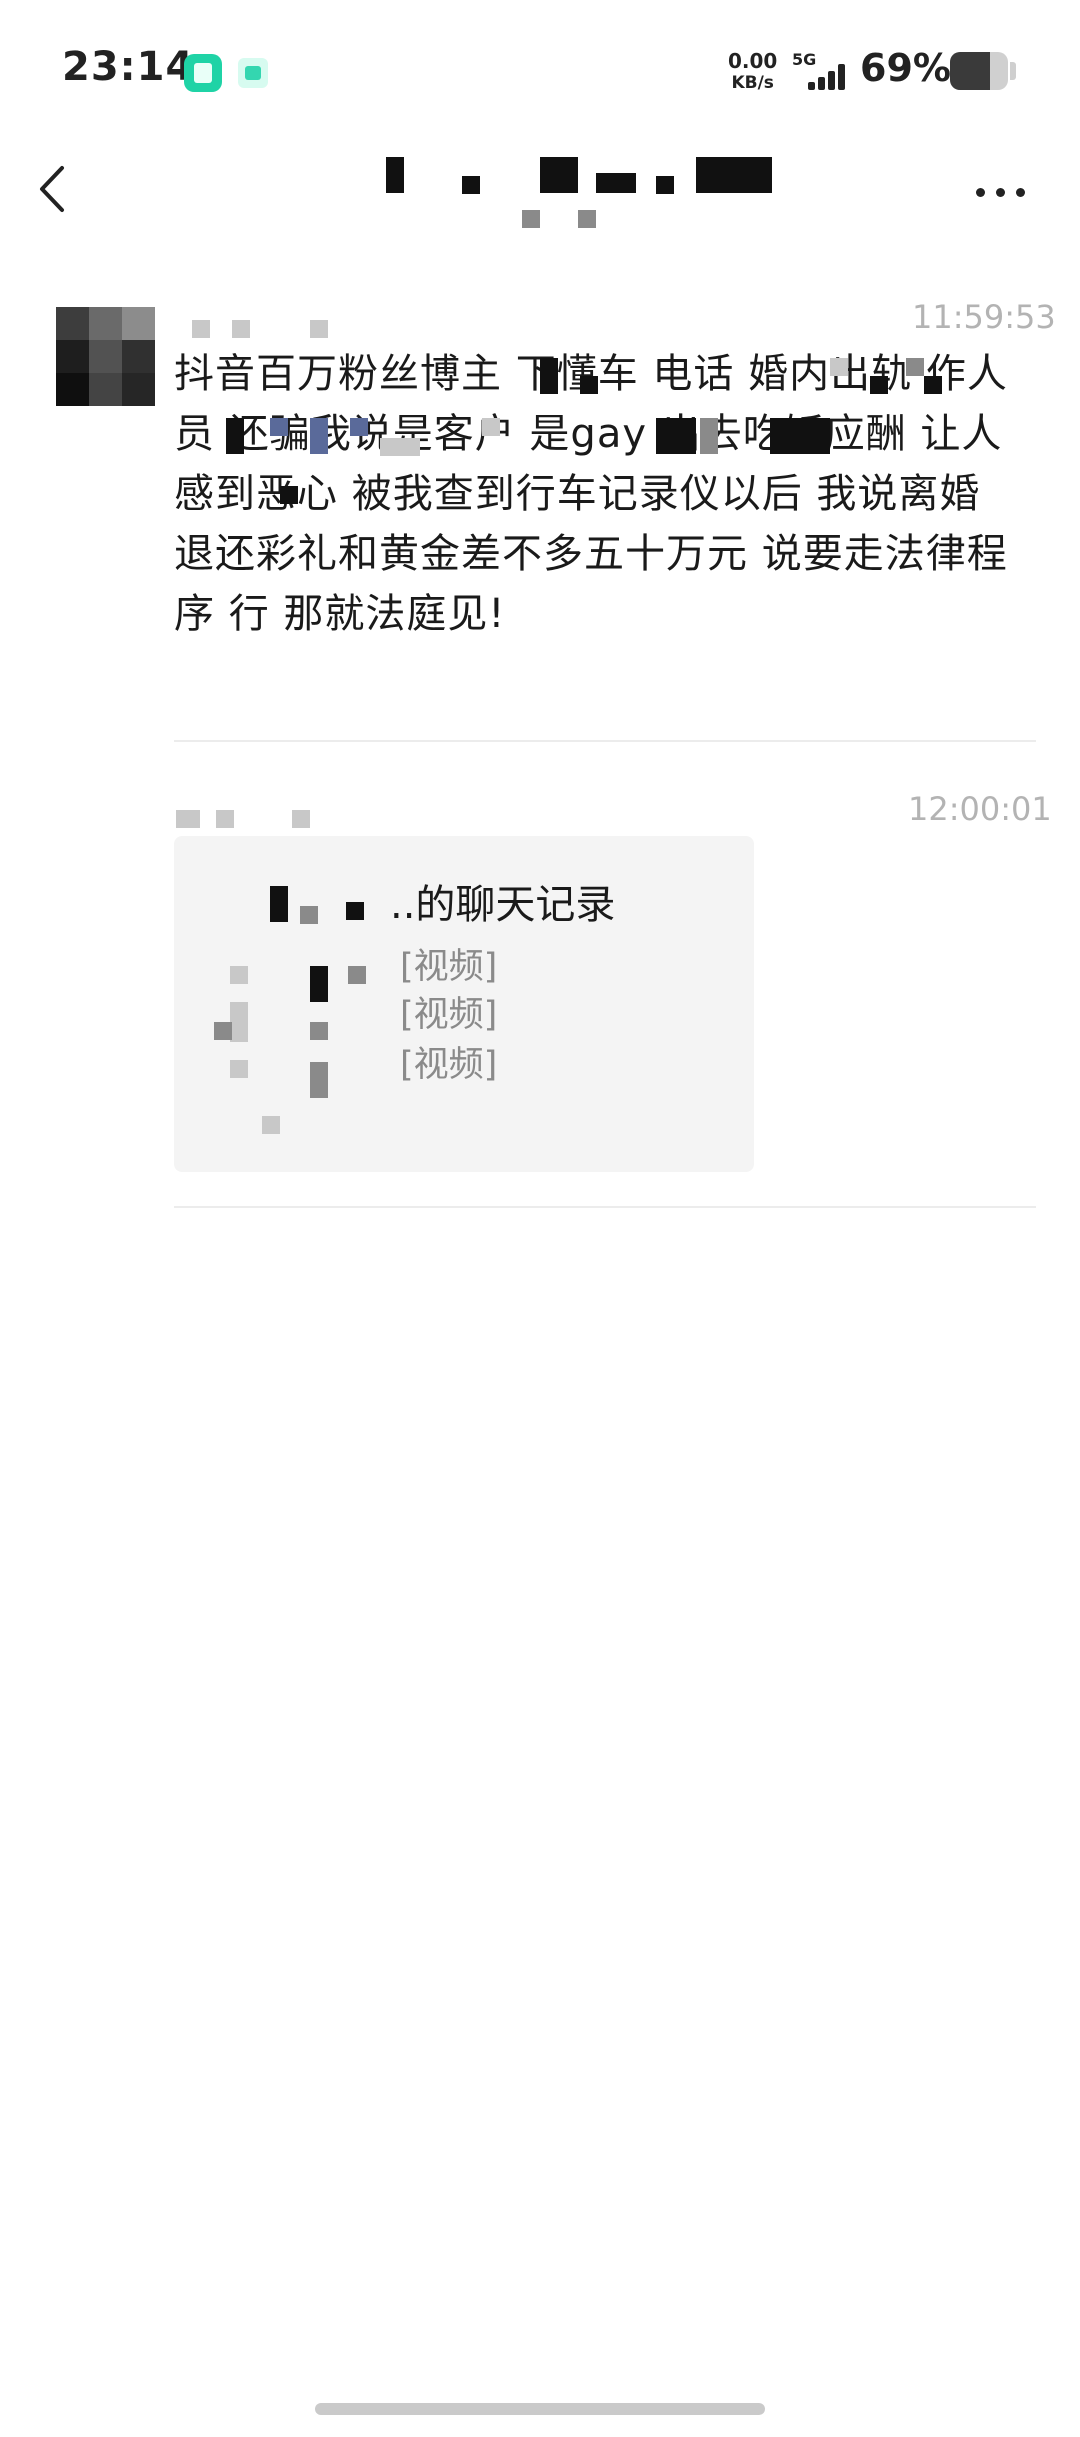 Image resolution: width=1080 pixels, height=2437 pixels. What do you see at coordinates (830, 76) in the screenshot?
I see `signal-icon` at bounding box center [830, 76].